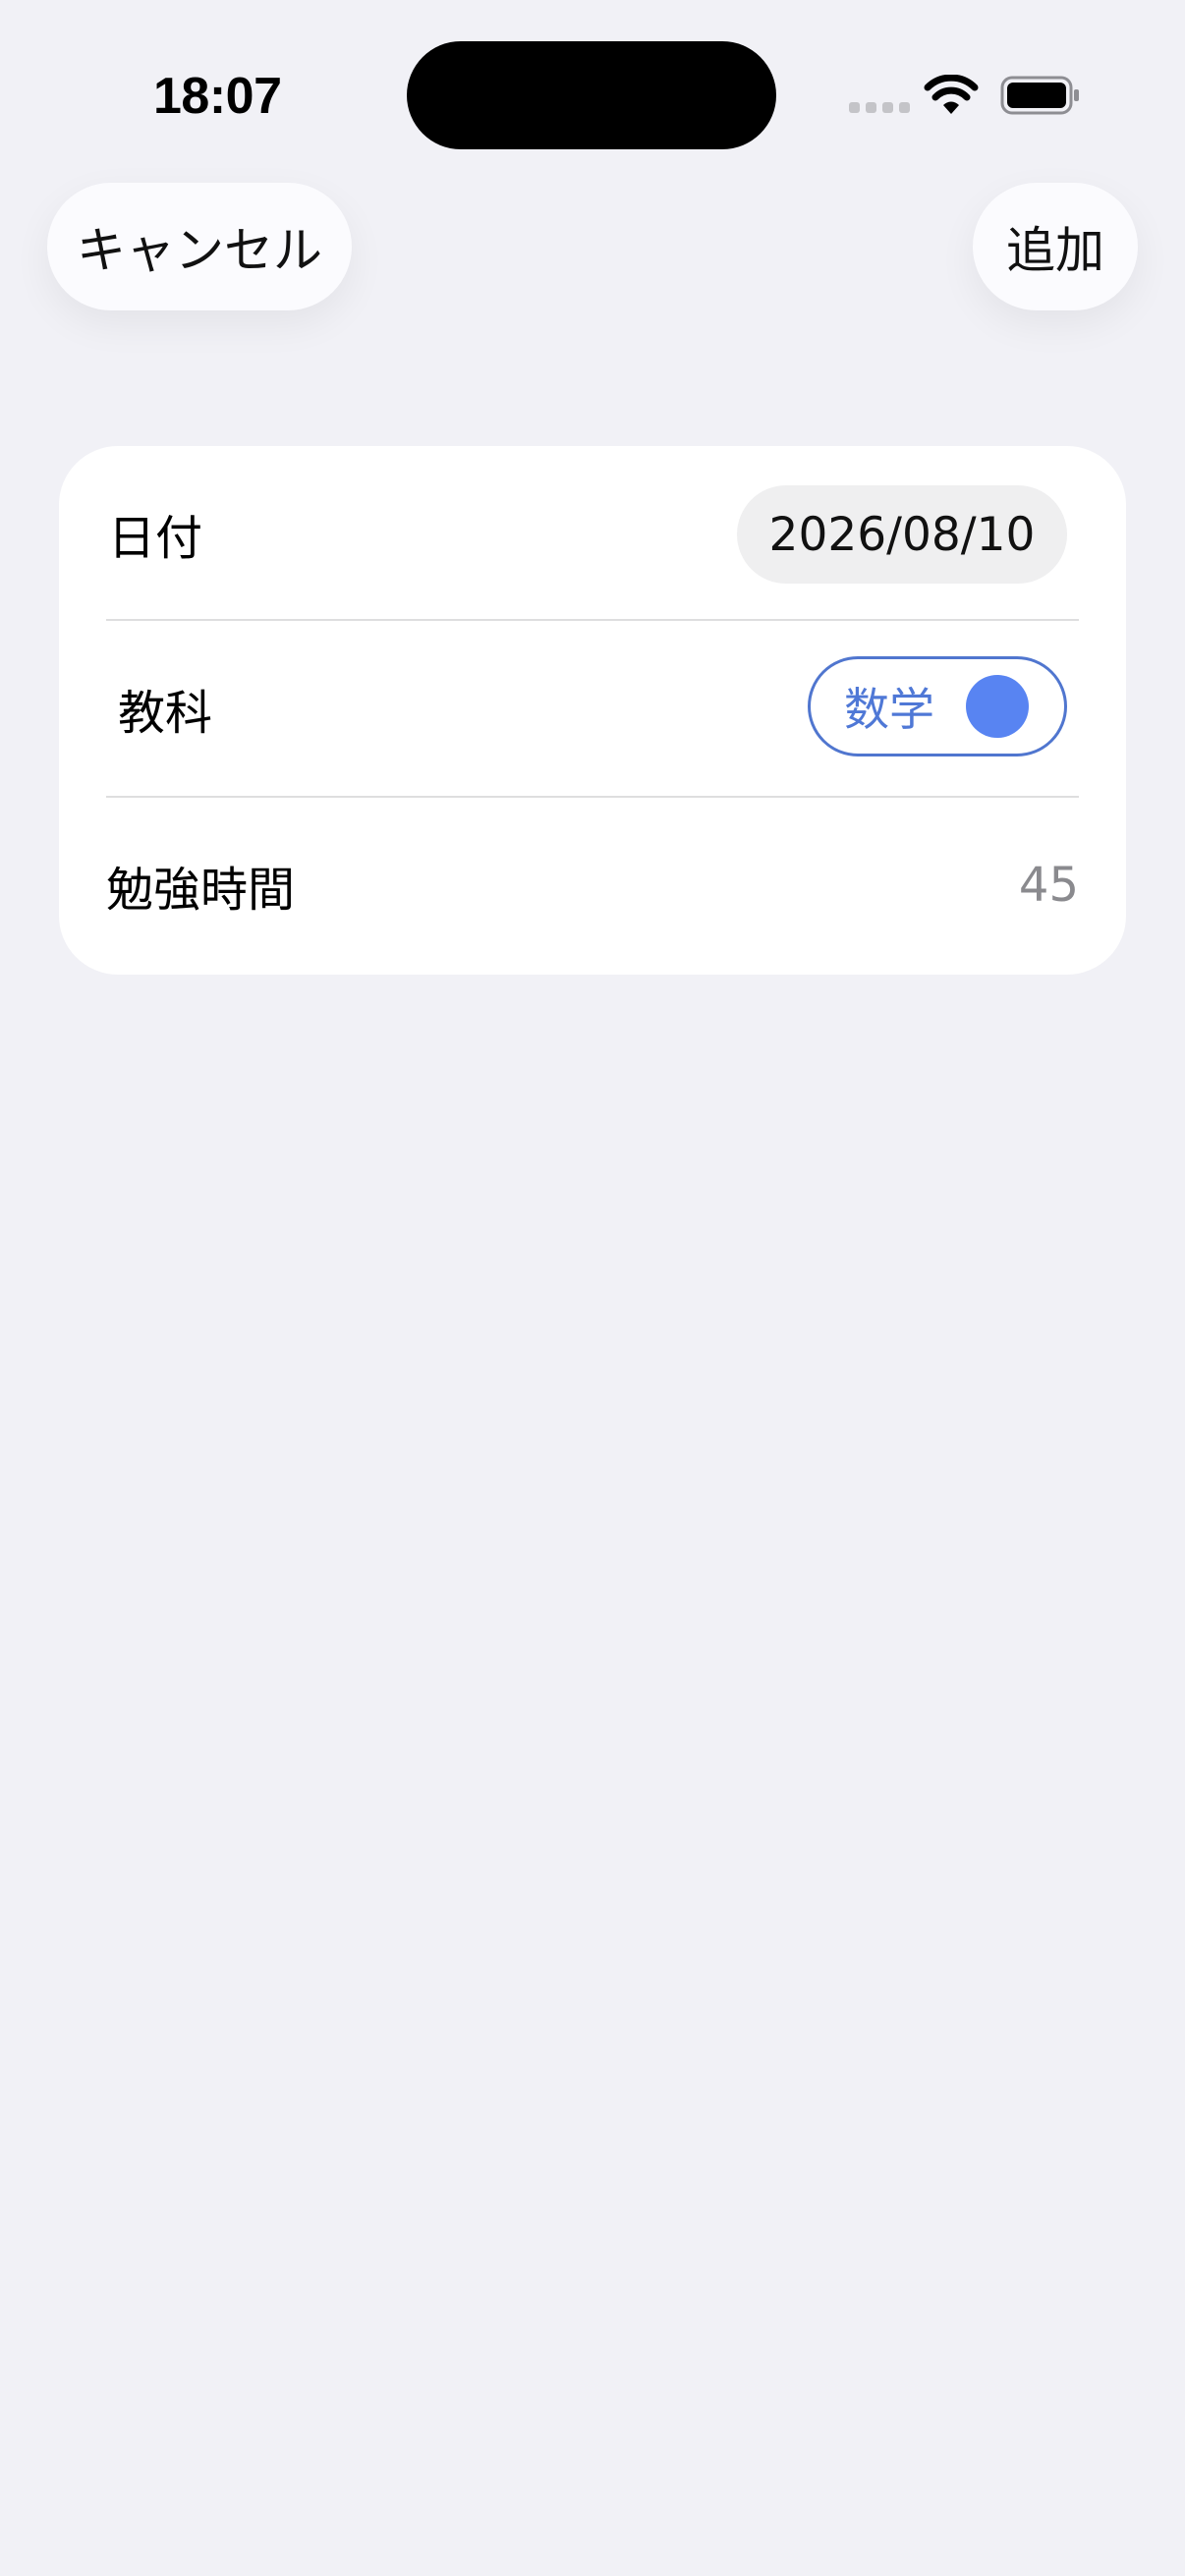 This screenshot has height=2576, width=1185. I want to click on dynamic-island, so click(592, 95).